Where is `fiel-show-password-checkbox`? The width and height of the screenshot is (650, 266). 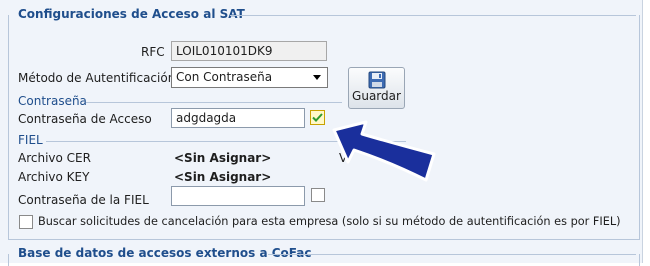
fiel-show-password-checkbox is located at coordinates (318, 195).